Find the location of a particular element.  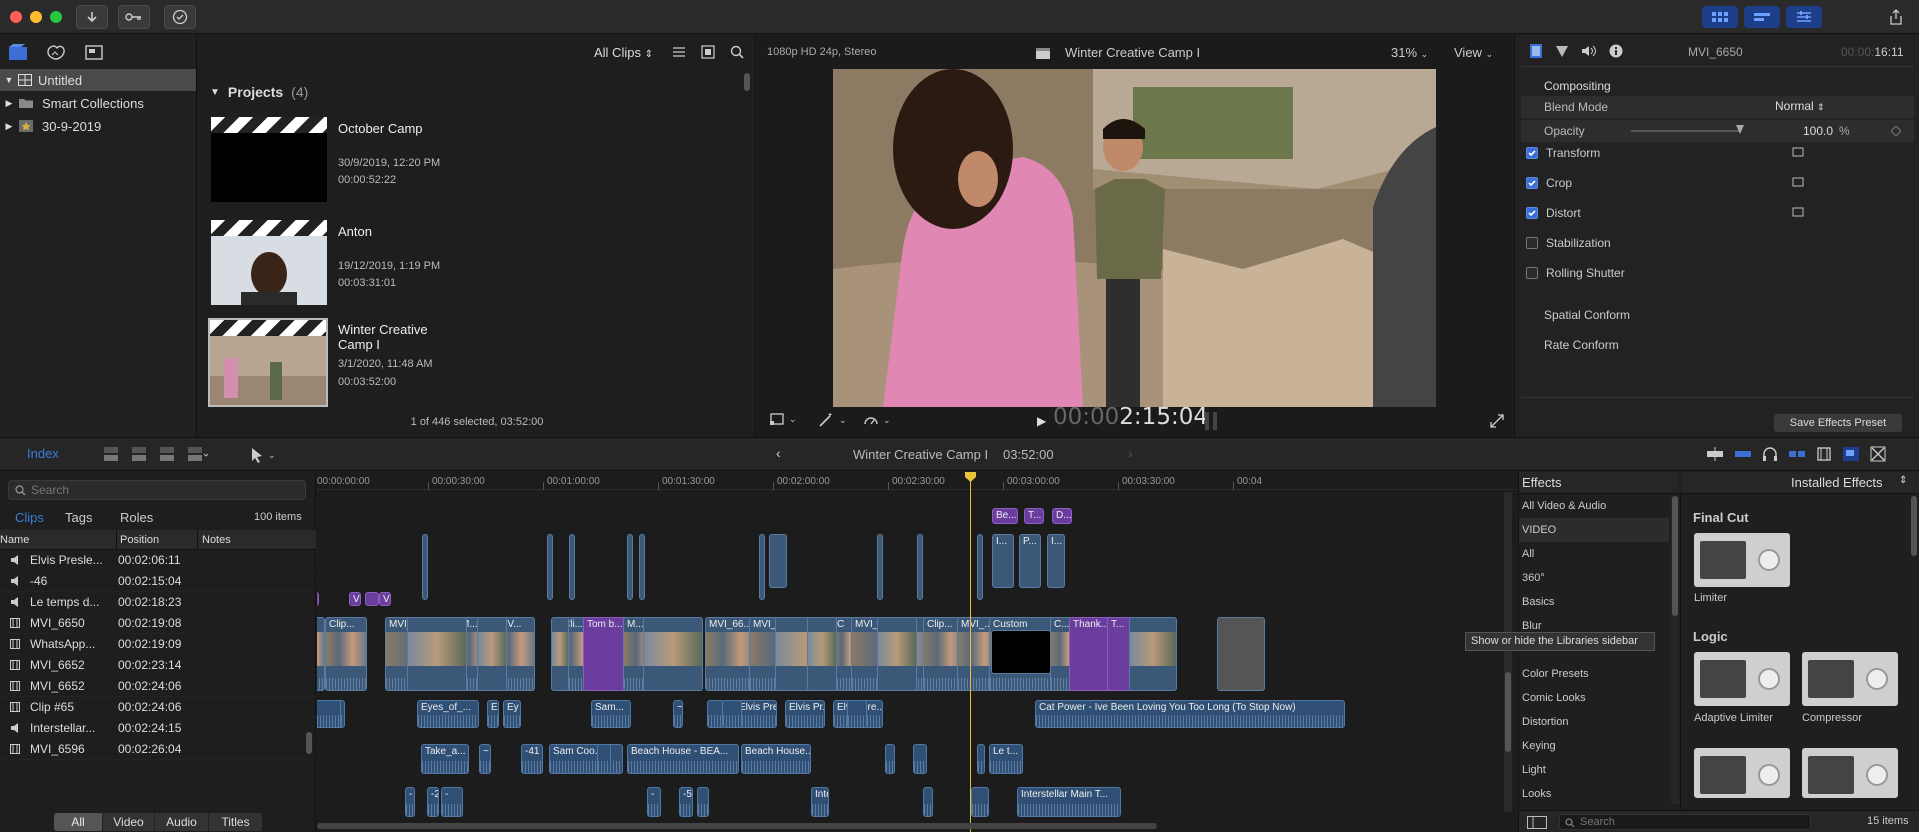

column-header-notes: Notes is located at coordinates (216, 540).